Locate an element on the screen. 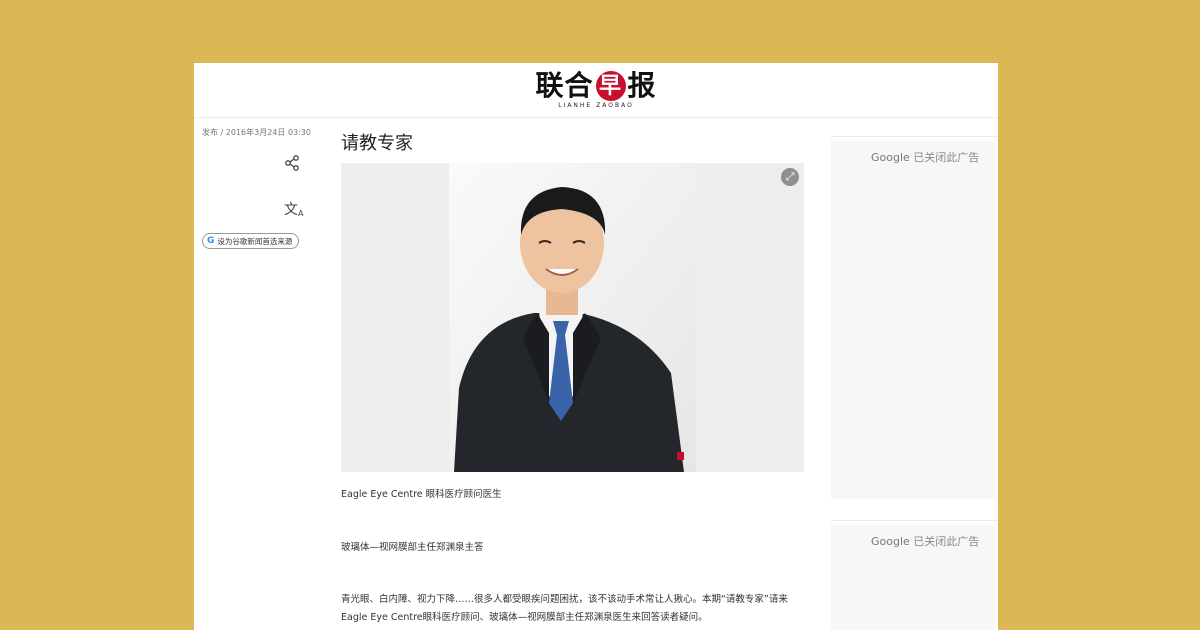  photo-frame is located at coordinates (572, 317).